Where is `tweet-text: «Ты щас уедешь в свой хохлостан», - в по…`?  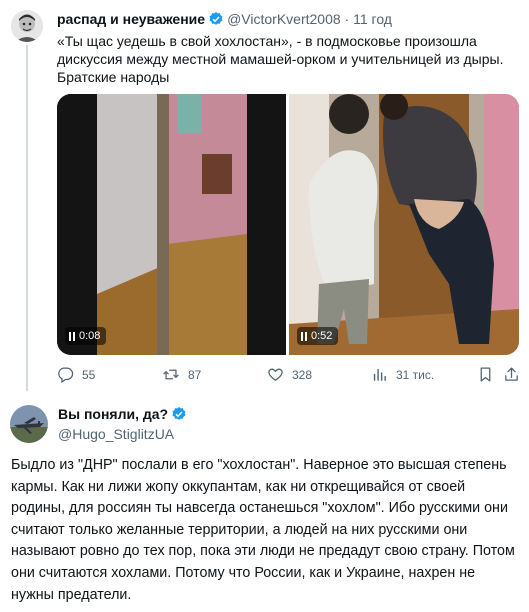 tweet-text: «Ты щас уедешь в свой хохлостан», - в по… is located at coordinates (280, 59).